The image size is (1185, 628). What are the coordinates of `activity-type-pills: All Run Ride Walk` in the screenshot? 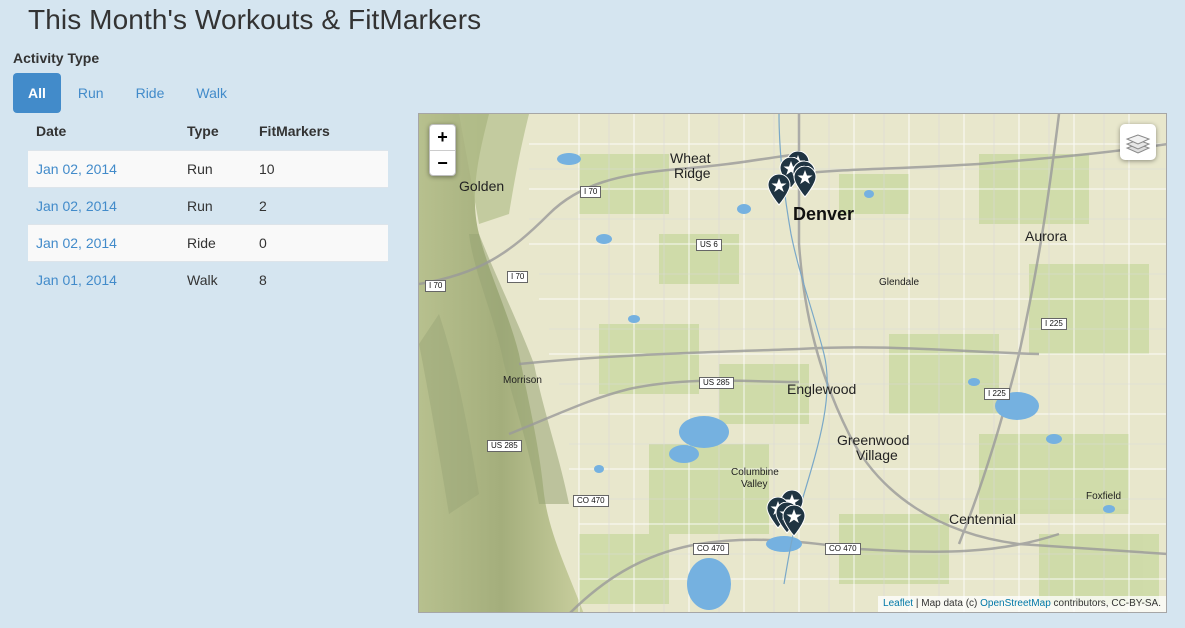 It's located at (128, 93).